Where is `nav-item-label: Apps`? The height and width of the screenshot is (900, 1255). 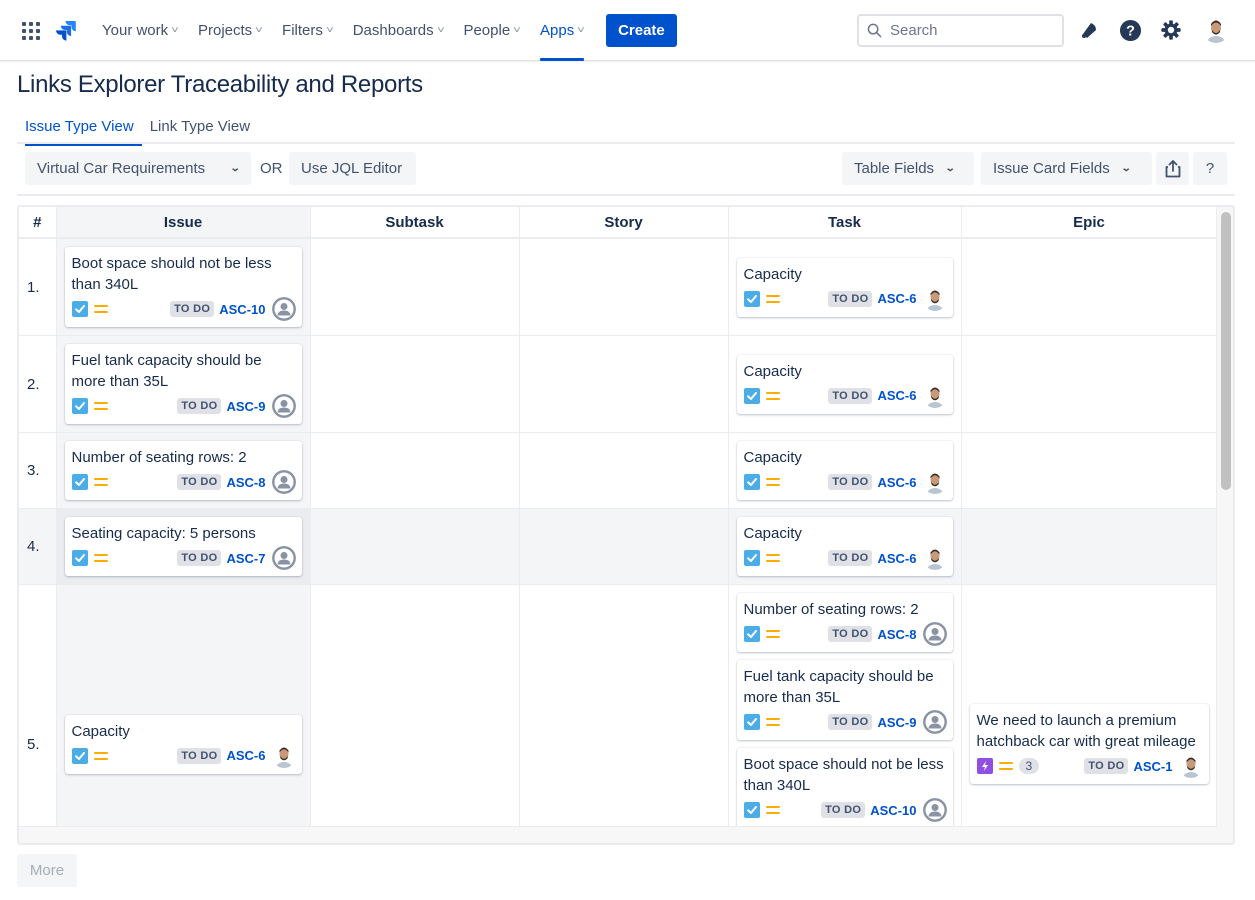
nav-item-label: Apps is located at coordinates (557, 30).